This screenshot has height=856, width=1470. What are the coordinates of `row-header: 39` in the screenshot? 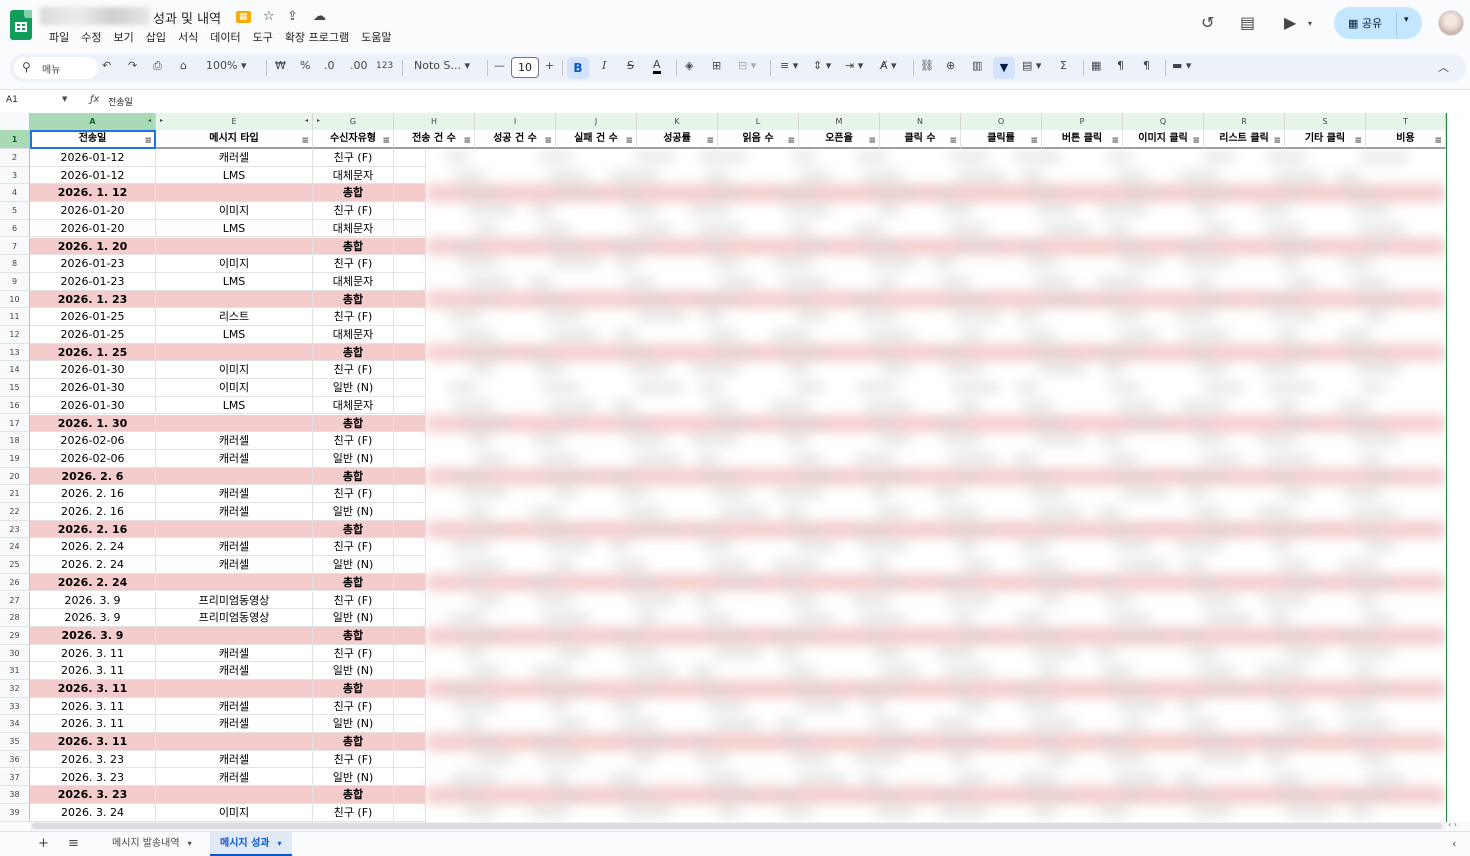 It's located at (15, 812).